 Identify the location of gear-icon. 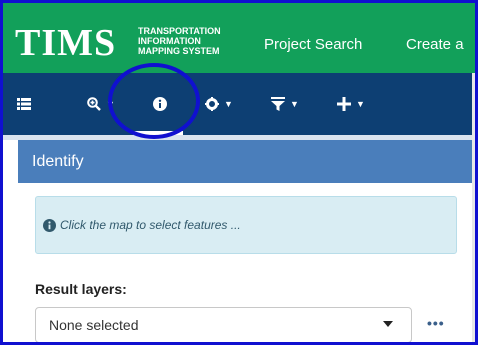
(212, 104).